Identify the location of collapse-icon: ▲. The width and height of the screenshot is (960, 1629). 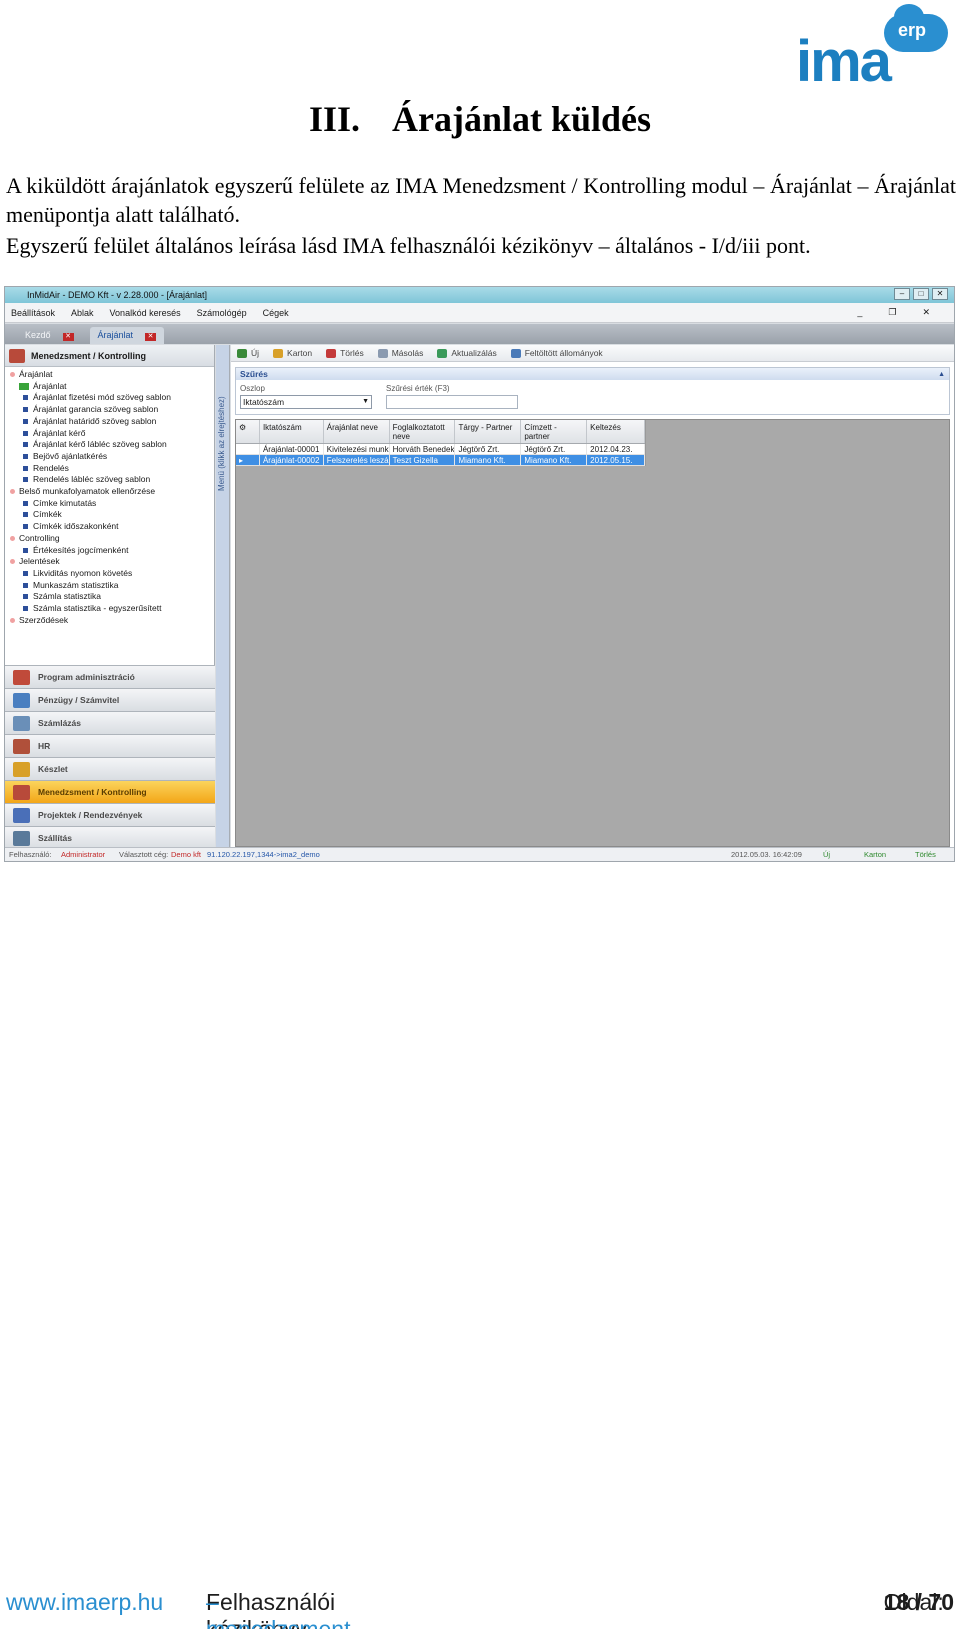
(941, 375).